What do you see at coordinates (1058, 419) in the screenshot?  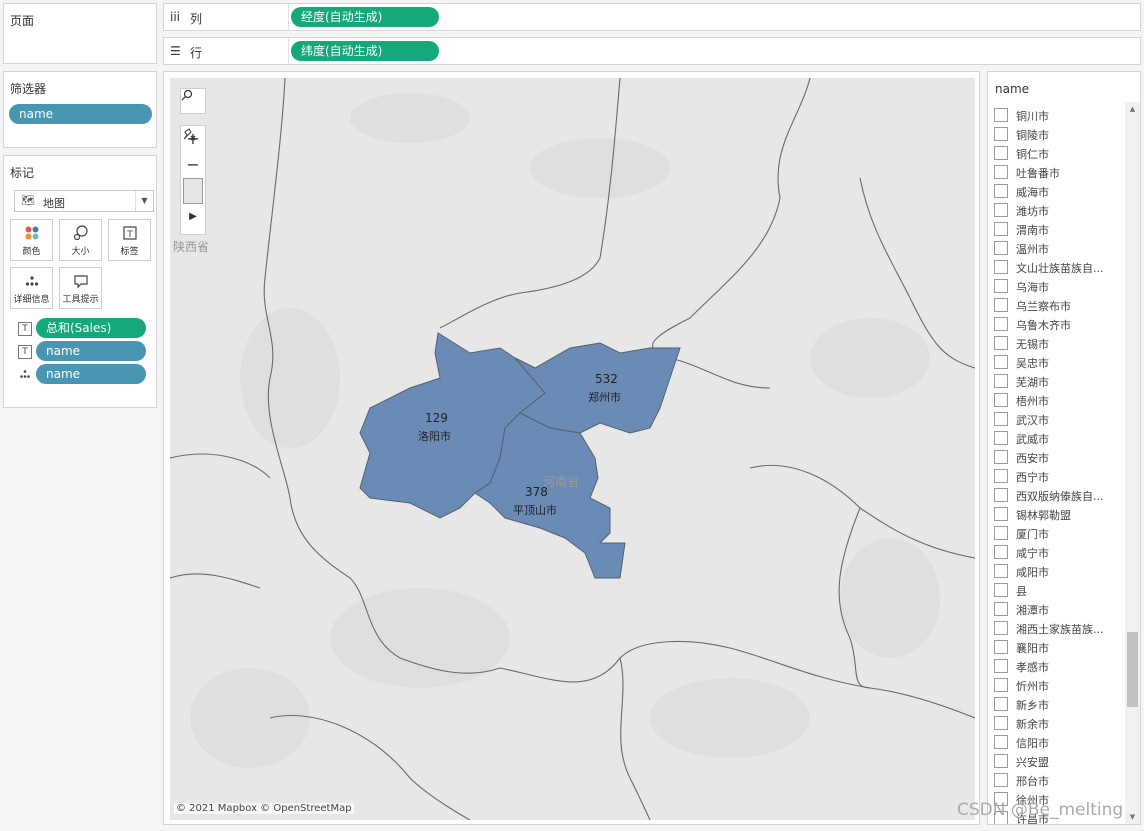 I see `list-item: 武汉市` at bounding box center [1058, 419].